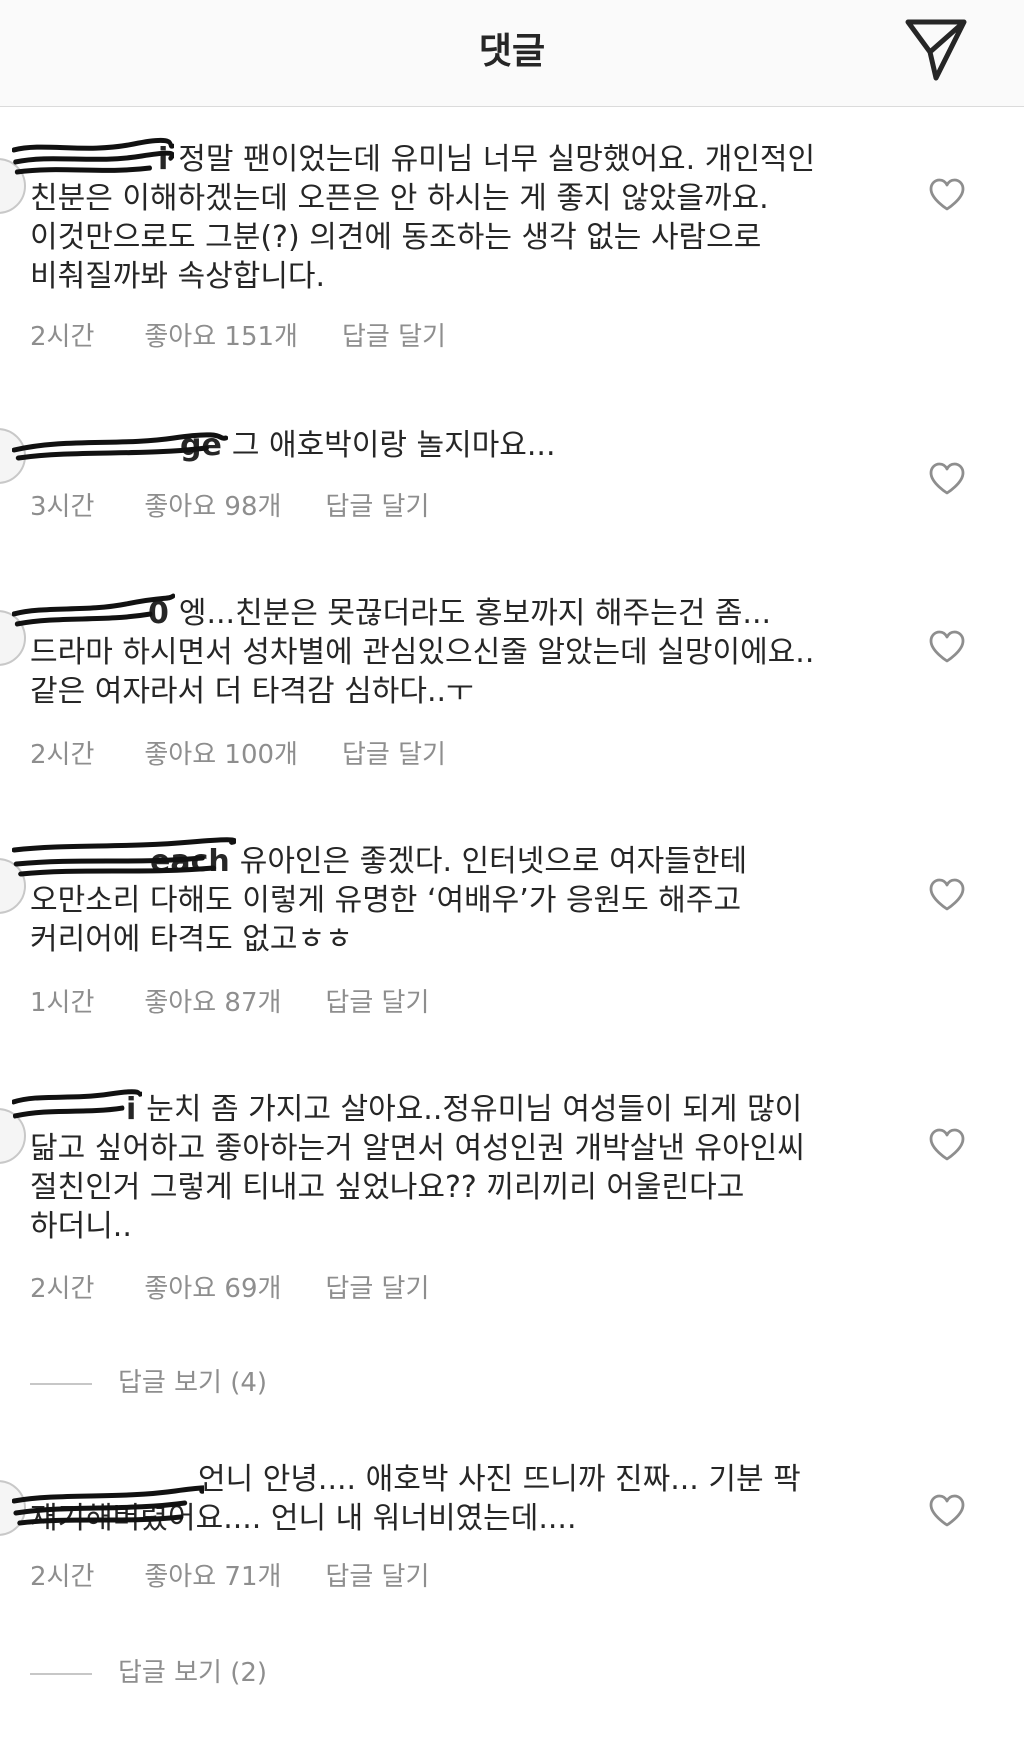  I want to click on comment-username: 0, so click(93, 613).